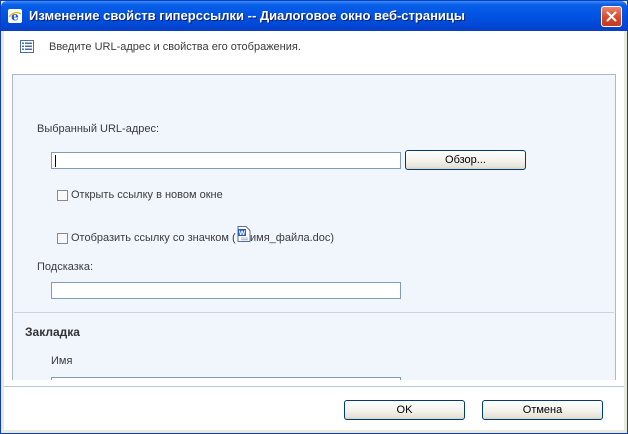 Image resolution: width=628 pixels, height=434 pixels. I want to click on internet-explorer-icon: e, so click(15, 16).